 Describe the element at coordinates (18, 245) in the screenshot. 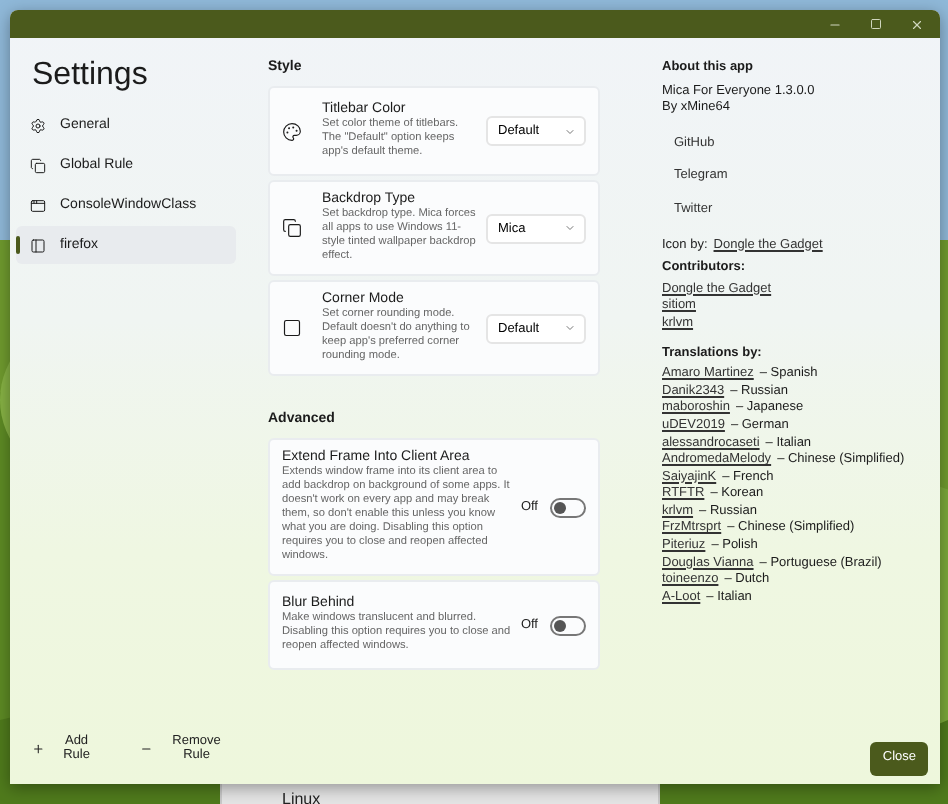

I see `selection-indicator` at that location.